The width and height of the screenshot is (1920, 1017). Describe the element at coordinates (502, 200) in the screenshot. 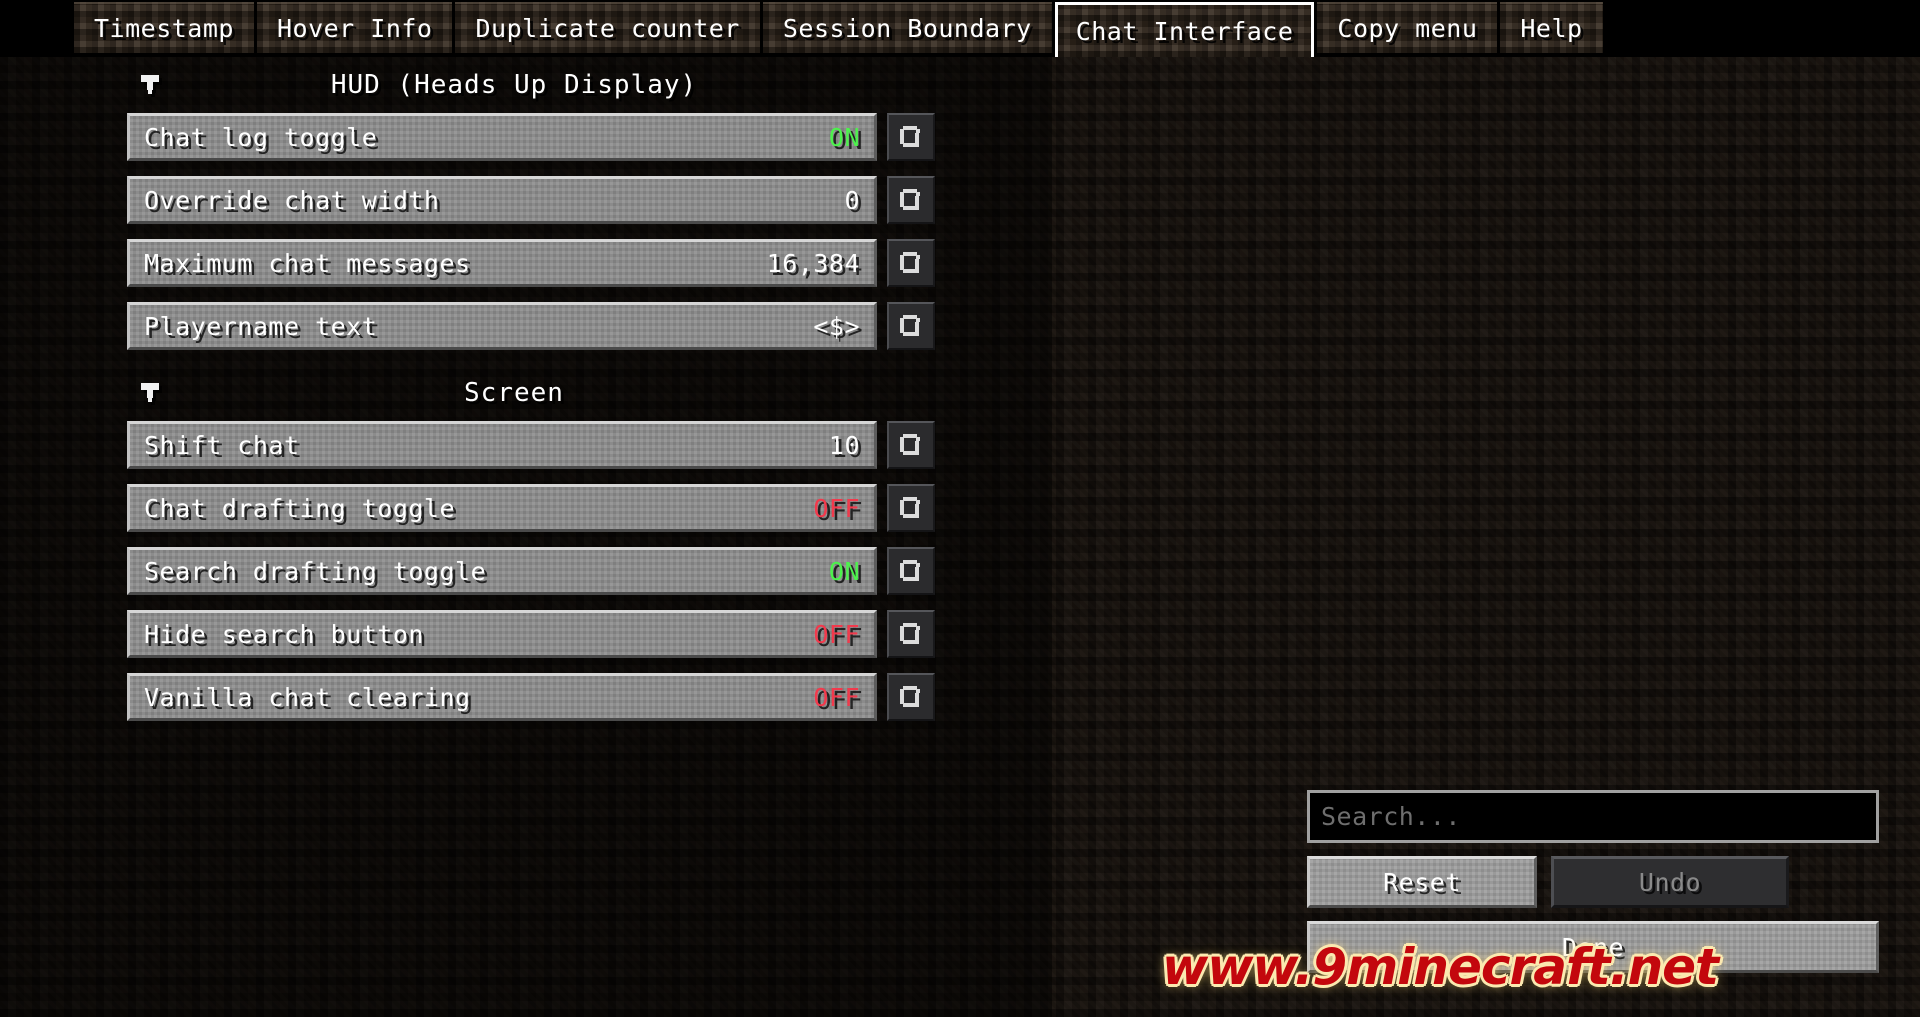

I see `option-control: Override chat width 0` at that location.